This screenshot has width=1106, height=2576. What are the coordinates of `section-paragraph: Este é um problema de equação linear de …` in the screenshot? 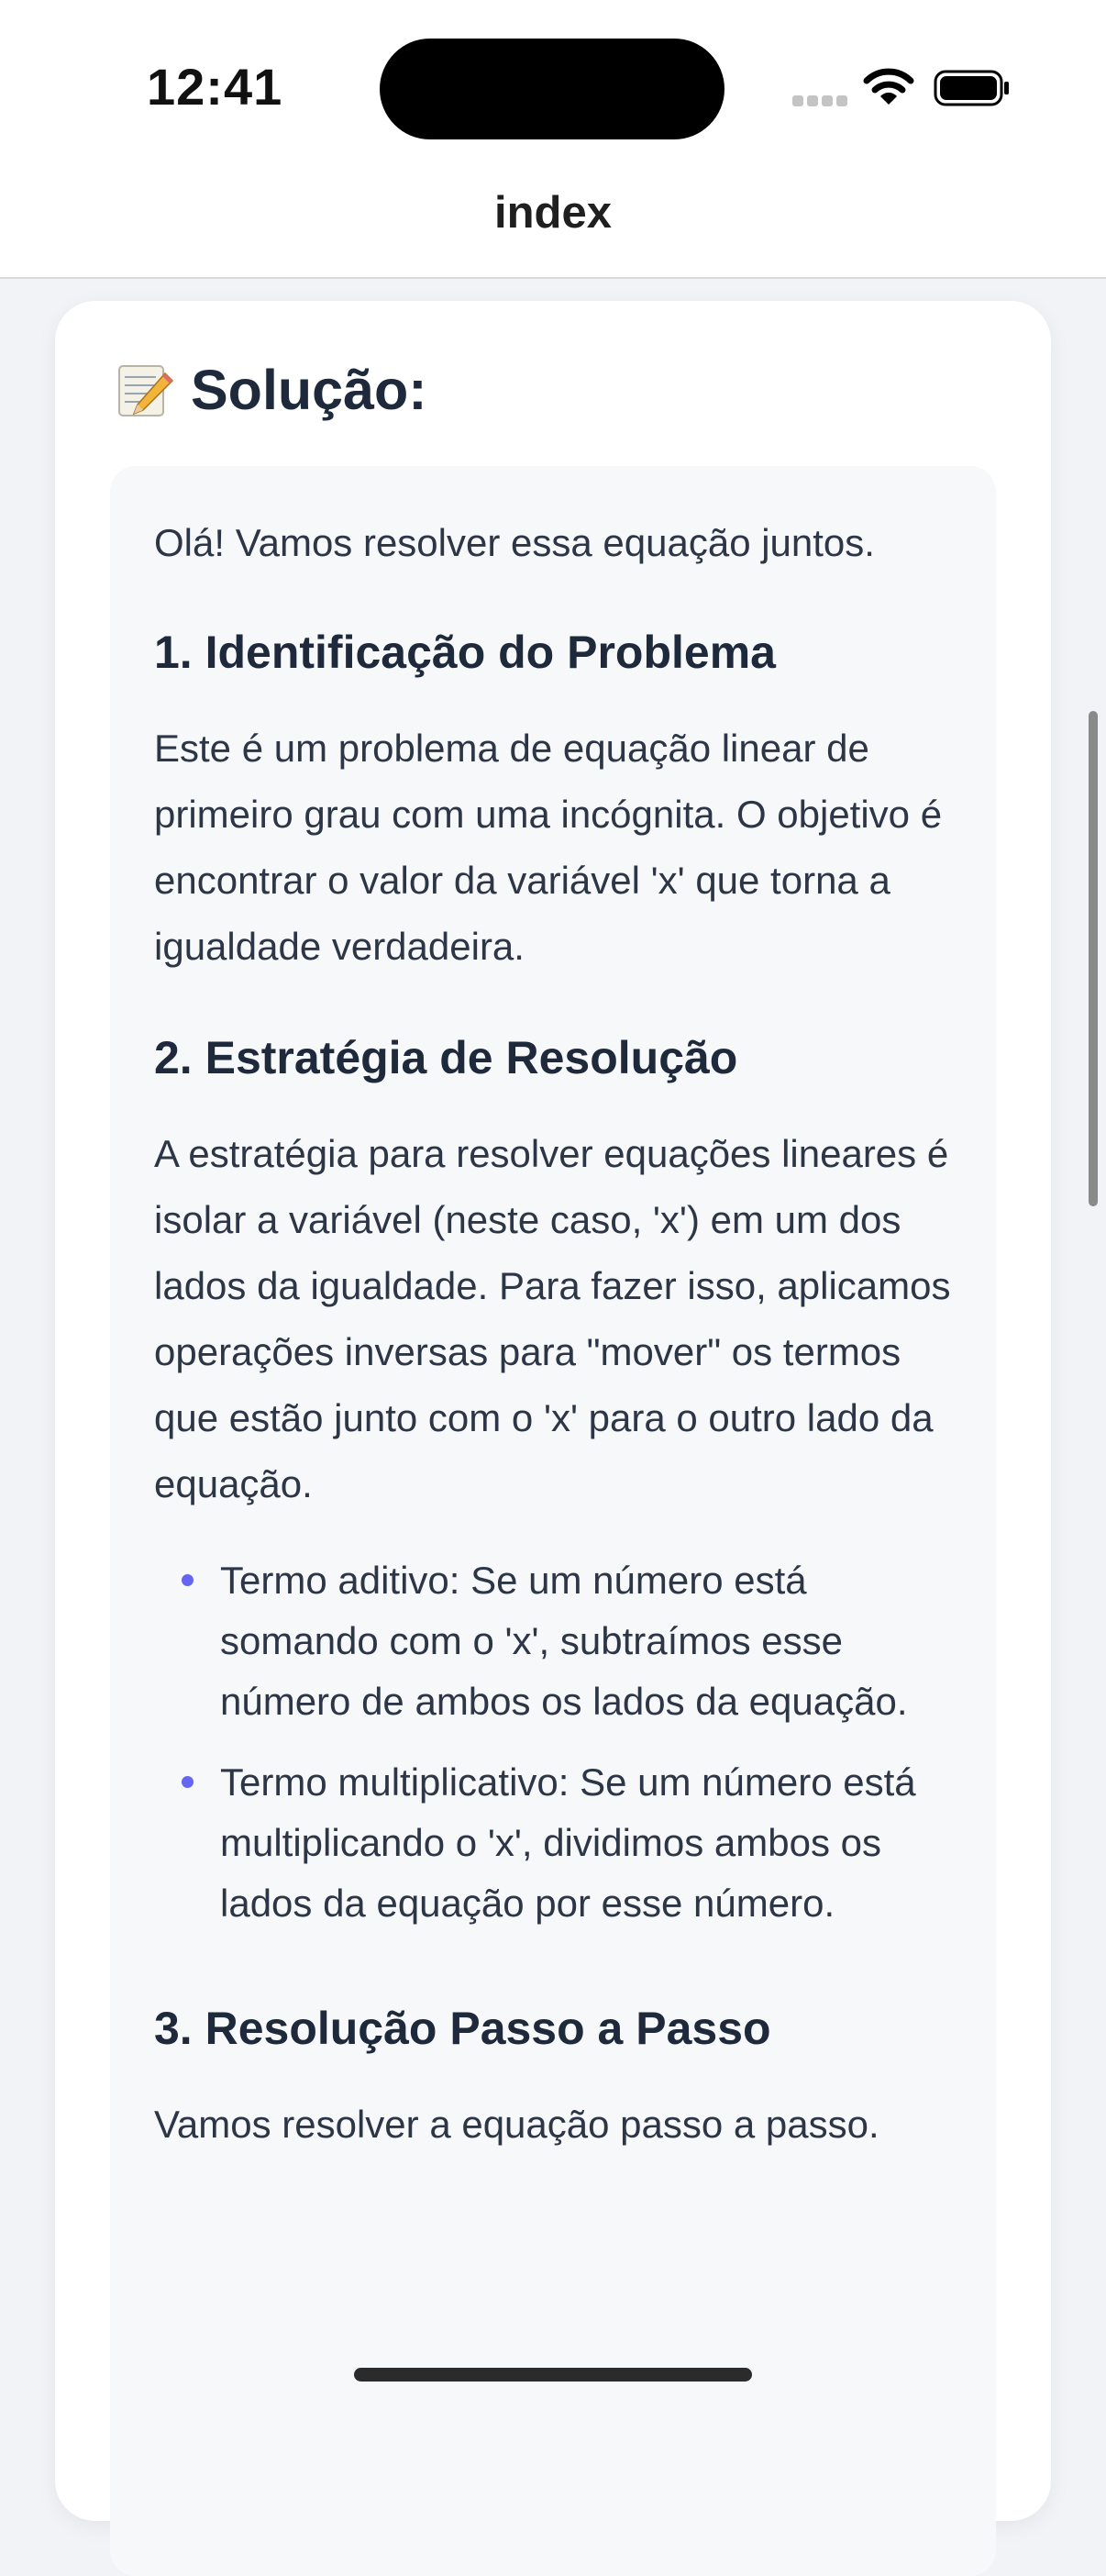 It's located at (549, 847).